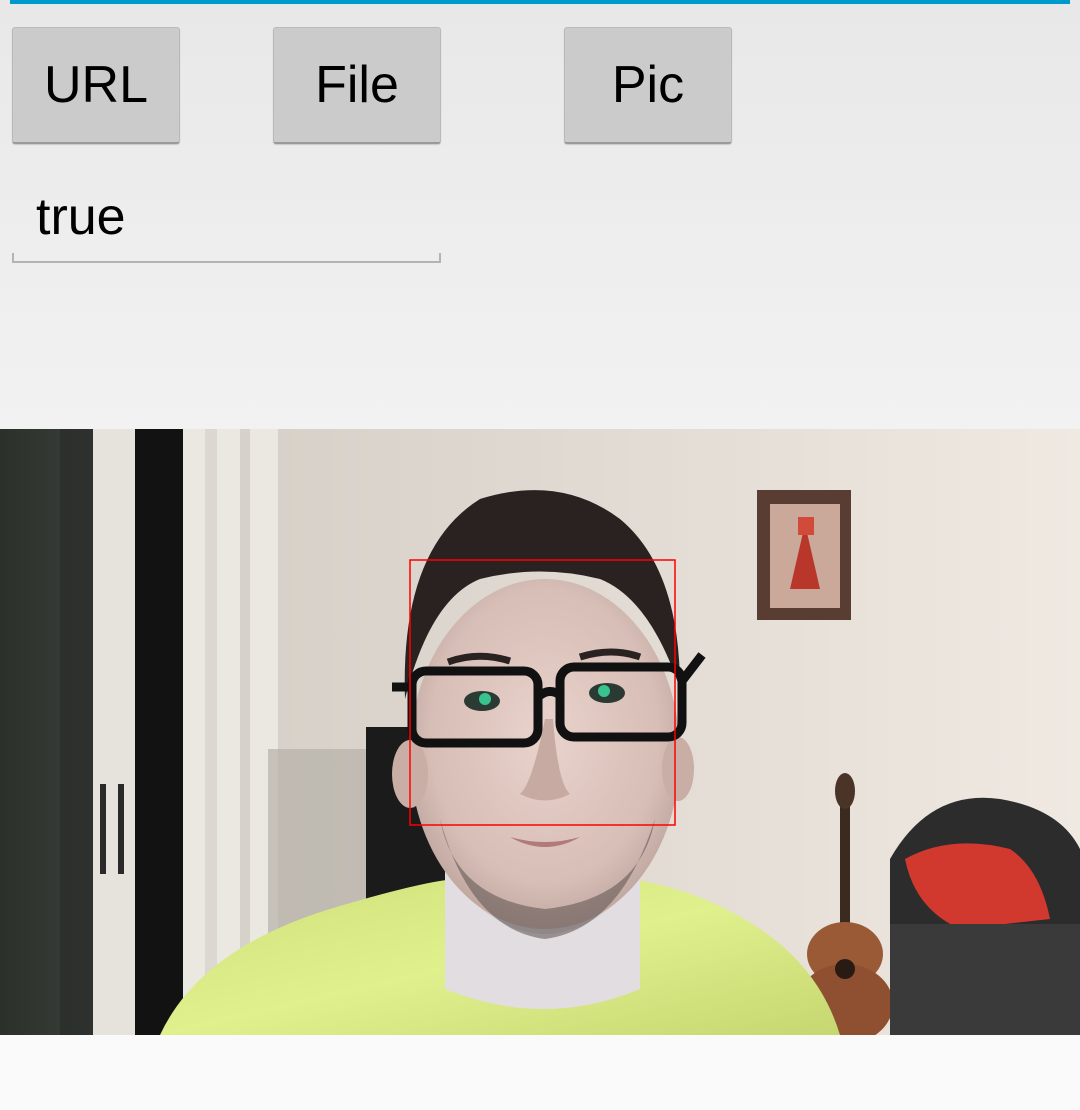  What do you see at coordinates (96, 85) in the screenshot?
I see `url-button: URL` at bounding box center [96, 85].